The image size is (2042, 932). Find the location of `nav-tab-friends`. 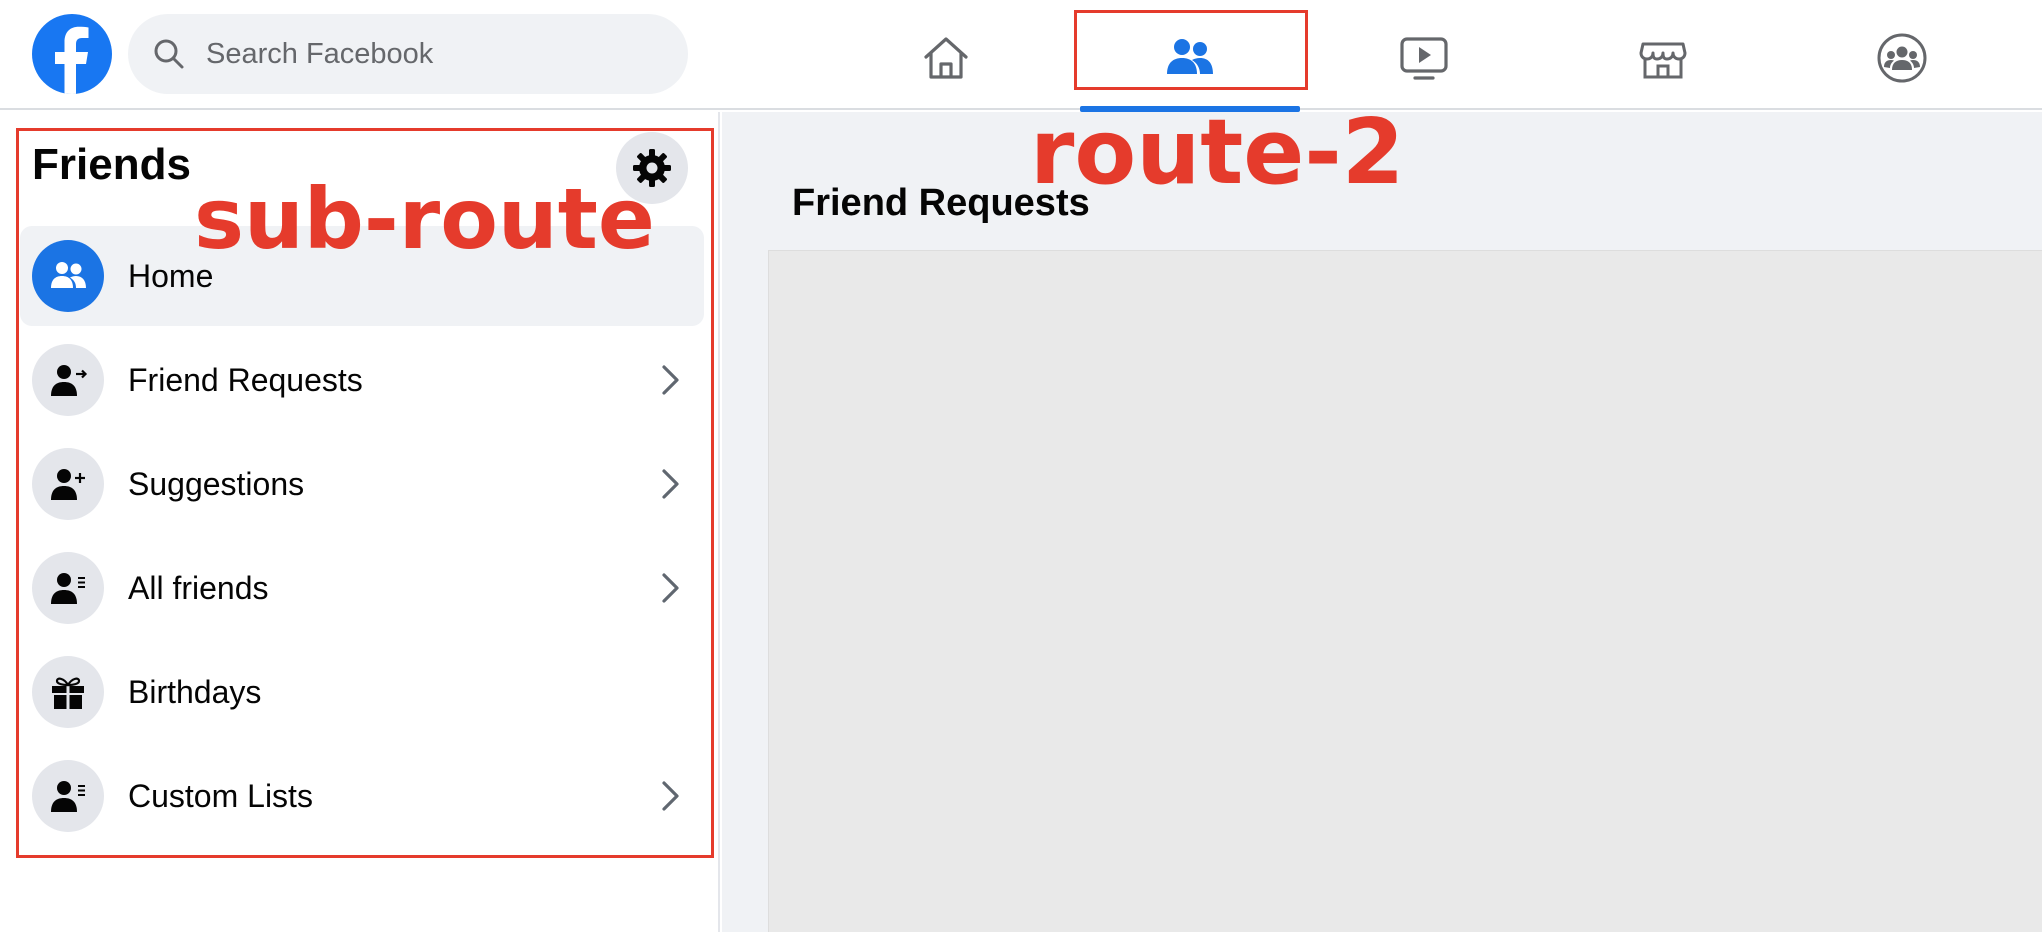

nav-tab-friends is located at coordinates (1190, 60).